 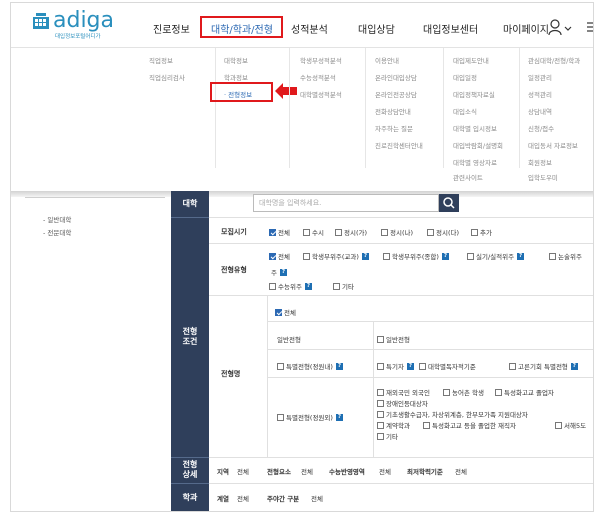 What do you see at coordinates (478, 145) in the screenshot?
I see `menu-item: 대입박람회/설명회` at bounding box center [478, 145].